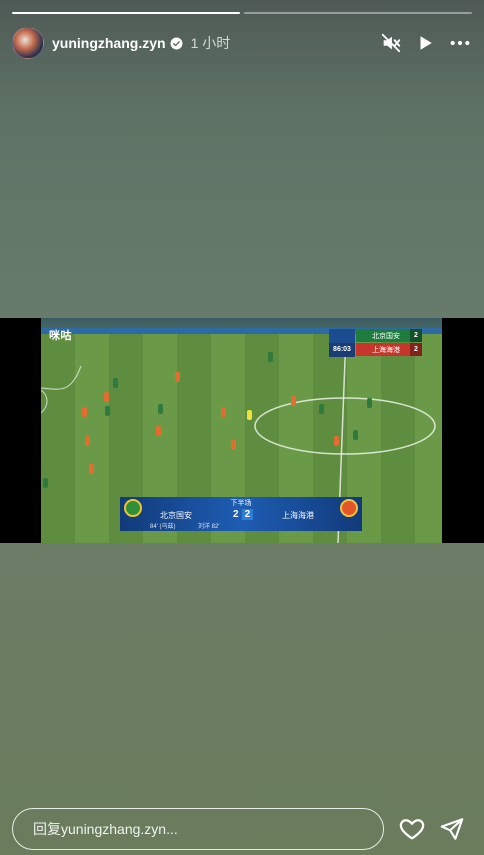 The height and width of the screenshot is (855, 484). I want to click on match-period: 下半场, so click(241, 503).